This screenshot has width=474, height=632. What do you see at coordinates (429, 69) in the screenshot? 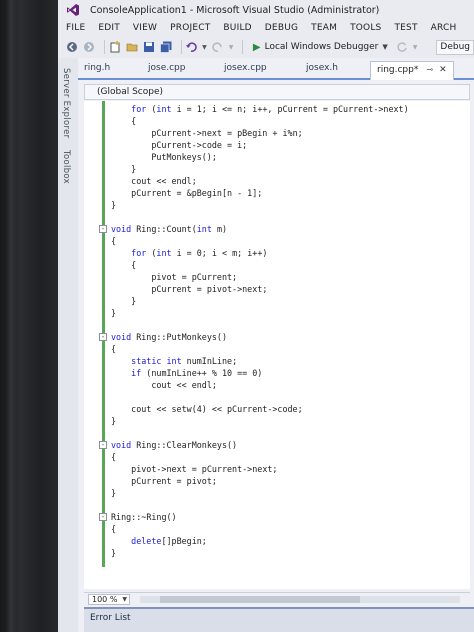
I see `pin-icon: ⊸` at bounding box center [429, 69].